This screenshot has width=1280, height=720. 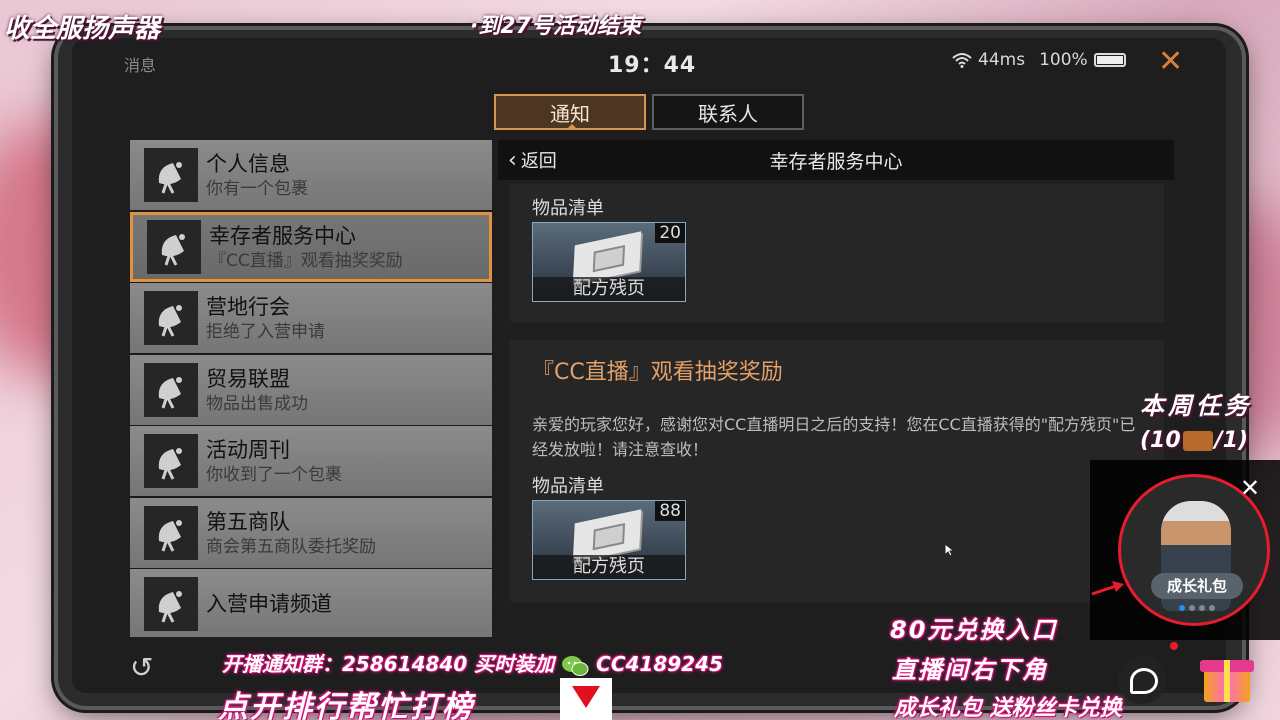 I want to click on message-title: 第五商队, so click(x=248, y=521).